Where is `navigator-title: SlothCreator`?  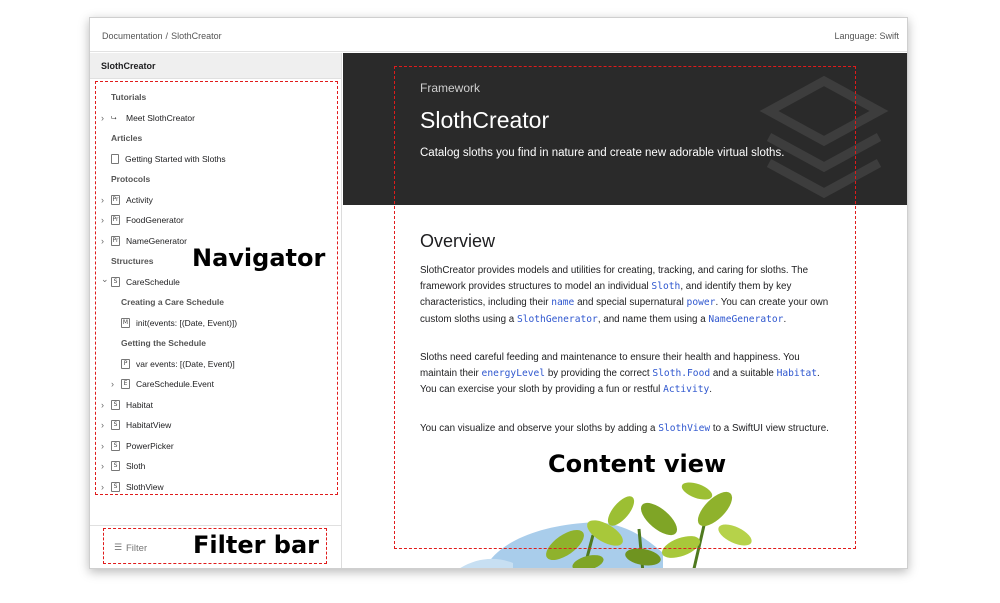 navigator-title: SlothCreator is located at coordinates (215, 66).